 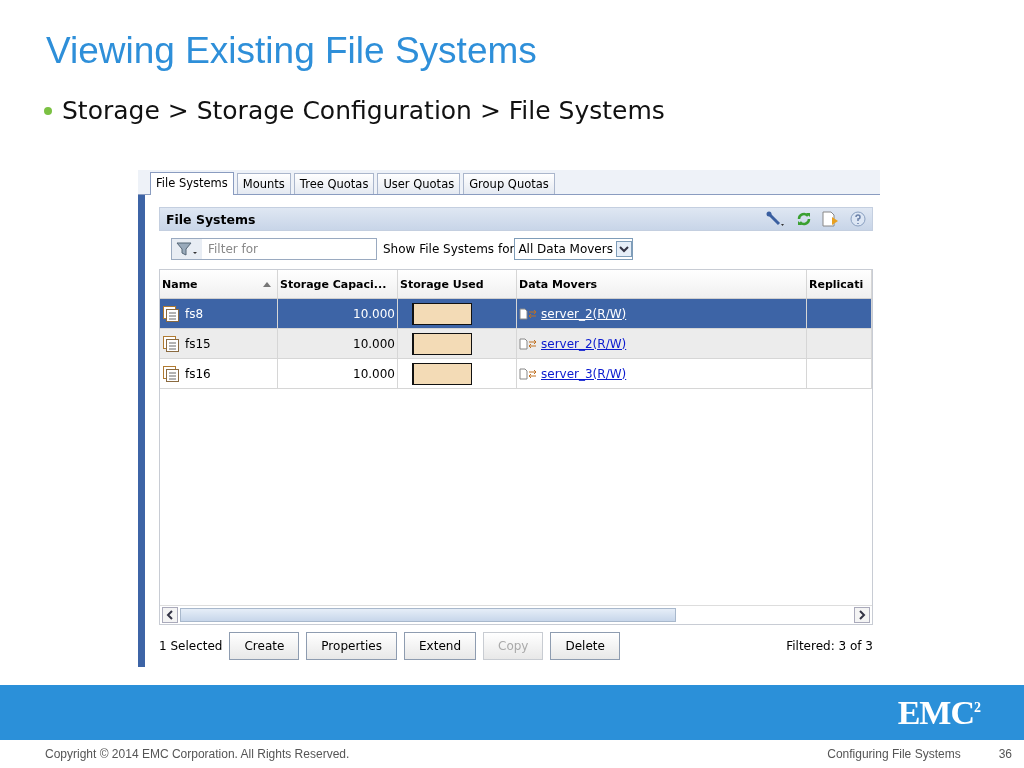 What do you see at coordinates (191, 646) in the screenshot?
I see `selection-count: 1 Selected` at bounding box center [191, 646].